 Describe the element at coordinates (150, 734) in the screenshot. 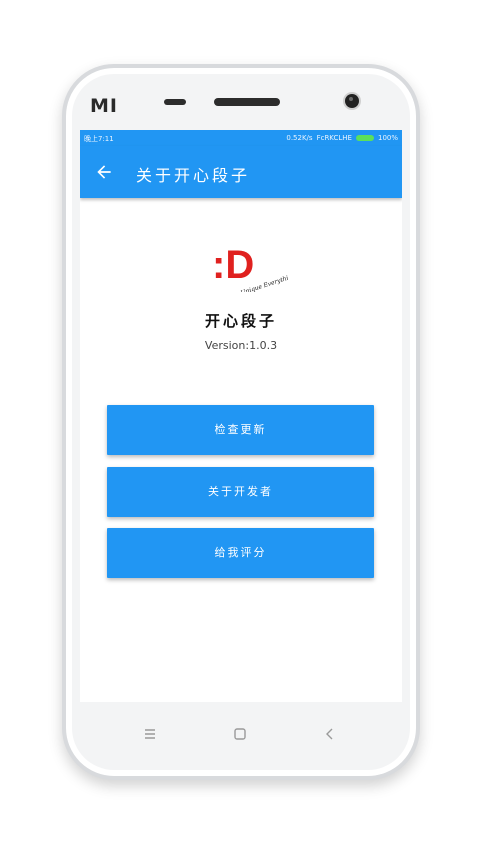

I see `menu-icon` at that location.